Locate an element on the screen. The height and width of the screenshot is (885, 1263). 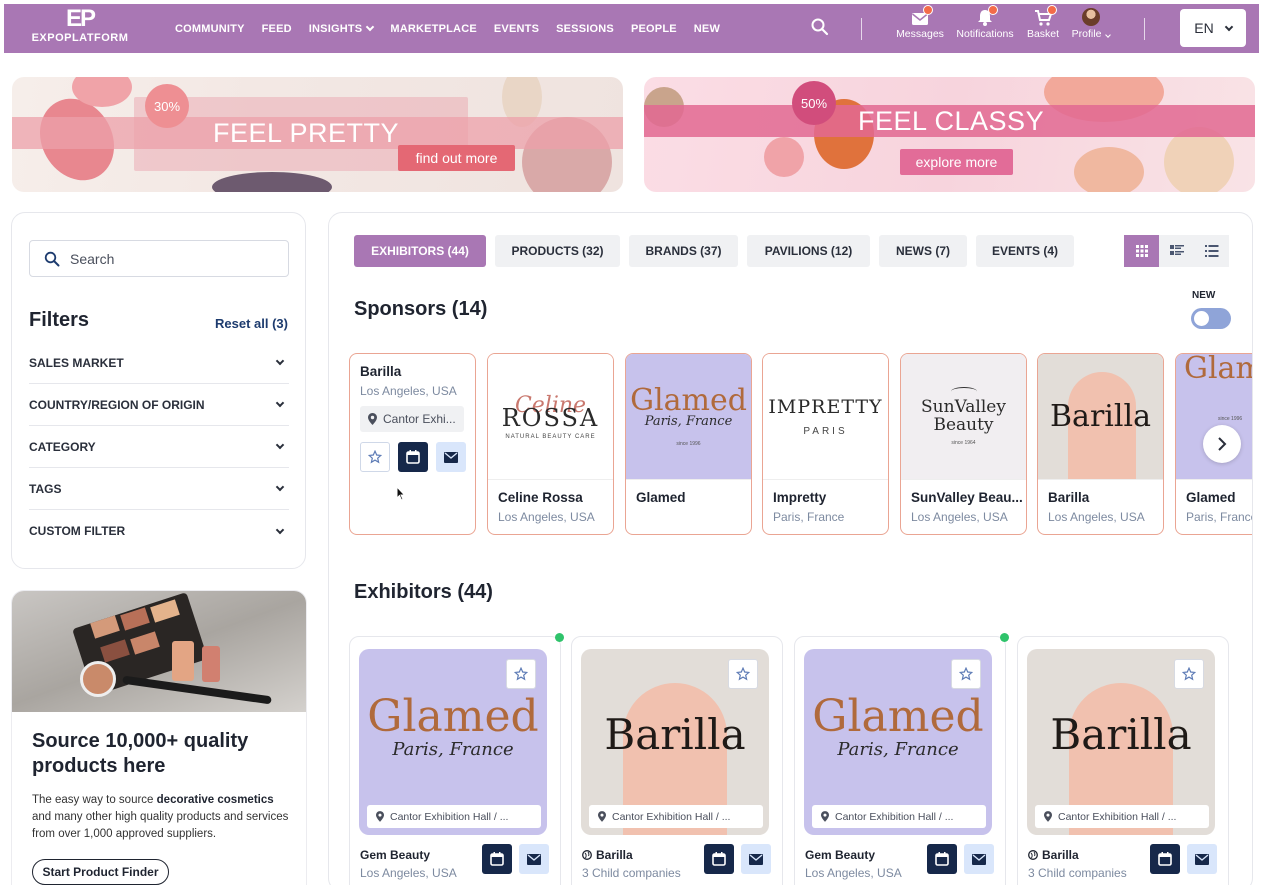
detailed-list-view-button is located at coordinates (1176, 251).